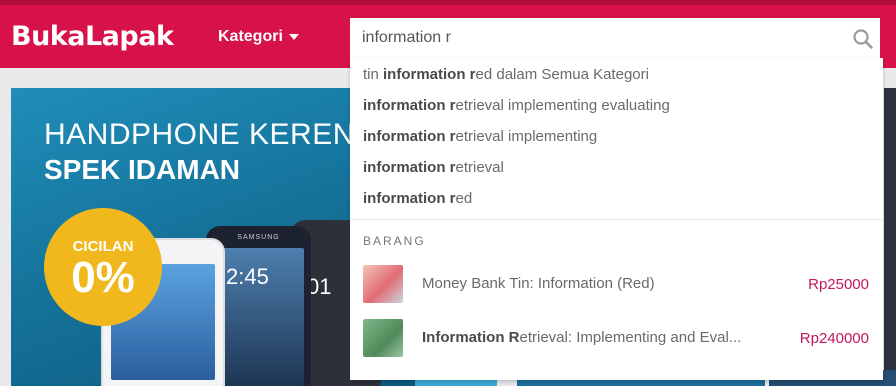 The width and height of the screenshot is (896, 386). What do you see at coordinates (890, 237) in the screenshot?
I see `side-promo-card` at bounding box center [890, 237].